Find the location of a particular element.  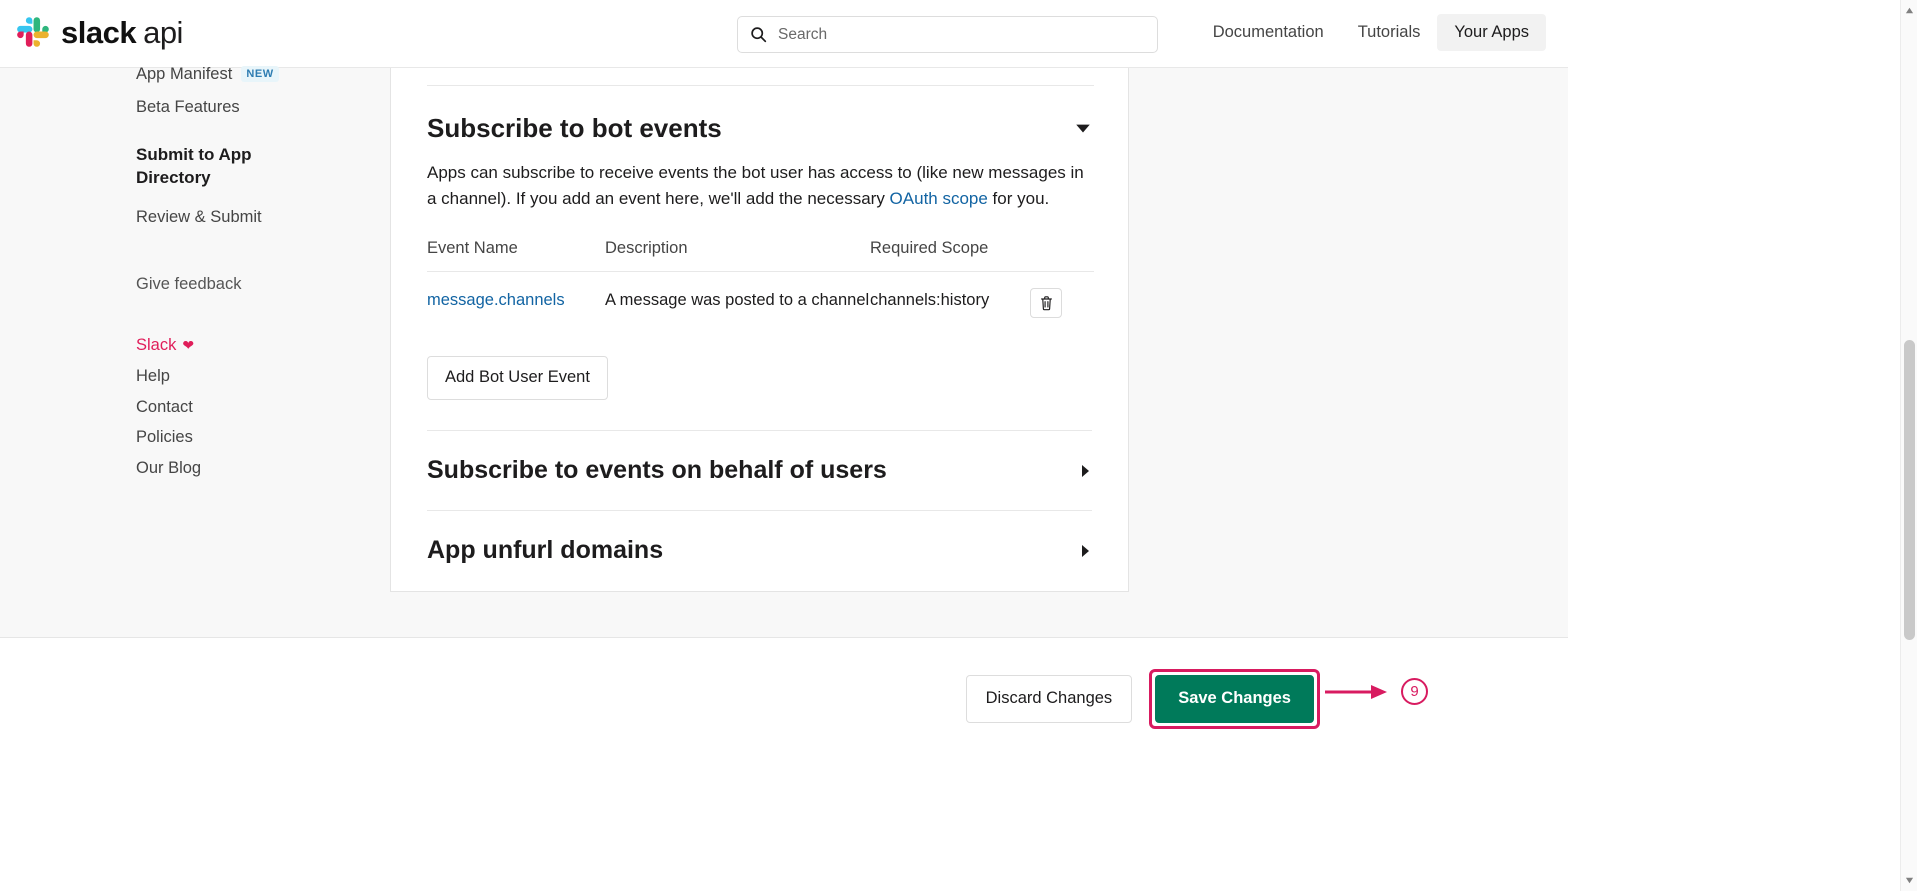

logo-wordmark: slack api is located at coordinates (122, 32).